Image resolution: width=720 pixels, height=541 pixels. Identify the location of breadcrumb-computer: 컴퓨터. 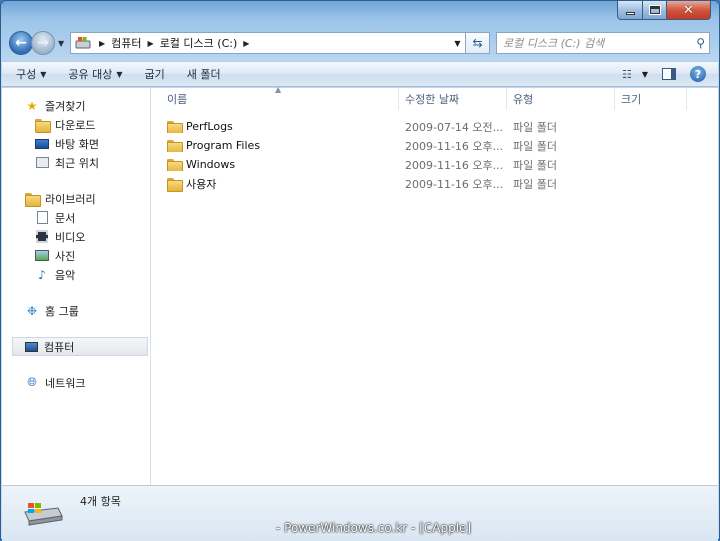
(126, 43).